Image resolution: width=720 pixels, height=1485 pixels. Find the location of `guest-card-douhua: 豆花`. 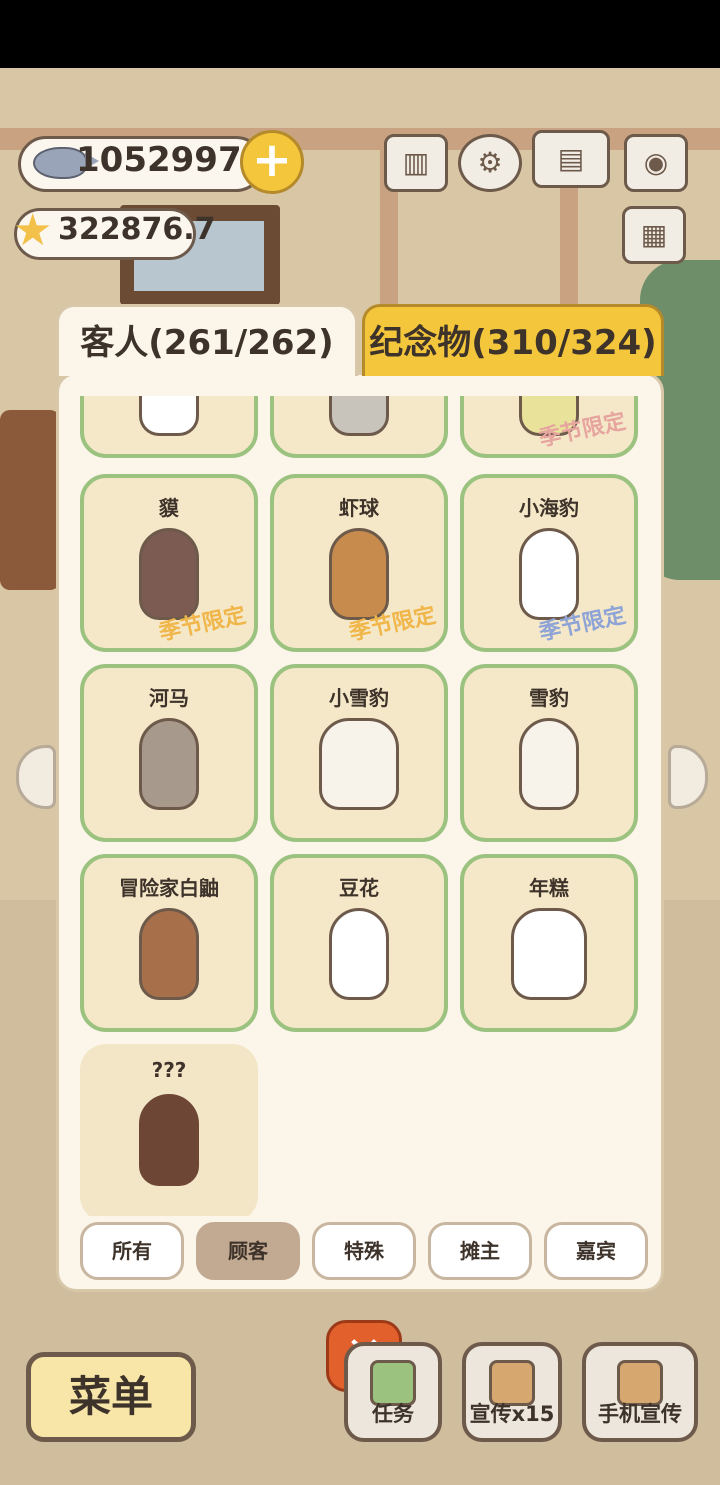

guest-card-douhua: 豆花 is located at coordinates (359, 943).